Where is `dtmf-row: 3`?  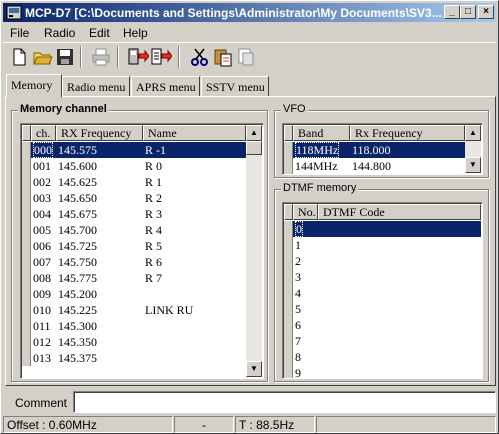 dtmf-row: 3 is located at coordinates (382, 277).